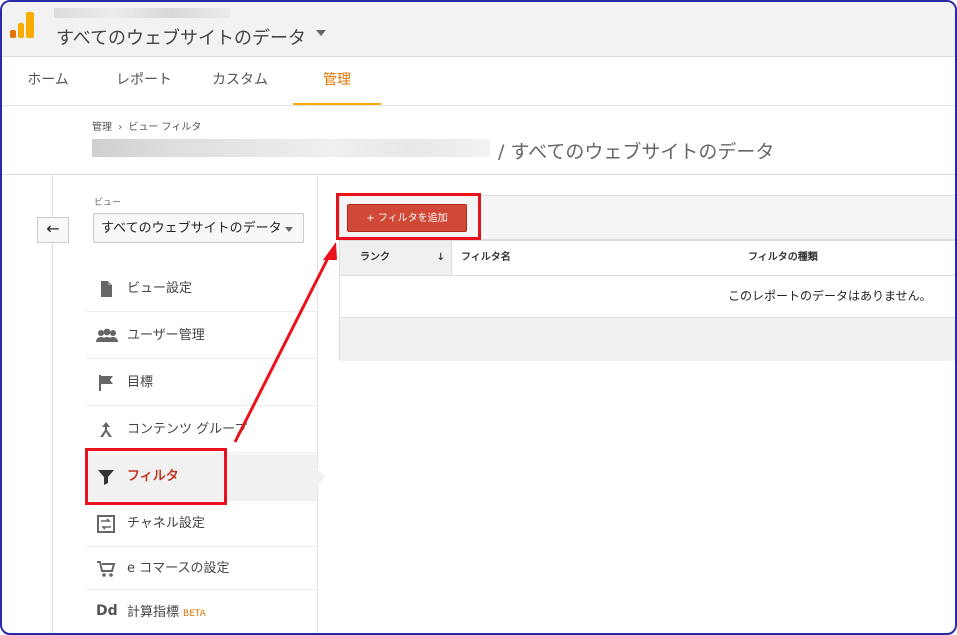  I want to click on sidebar-item-calculated-metrics: Dd 計算指標 BETA, so click(201, 611).